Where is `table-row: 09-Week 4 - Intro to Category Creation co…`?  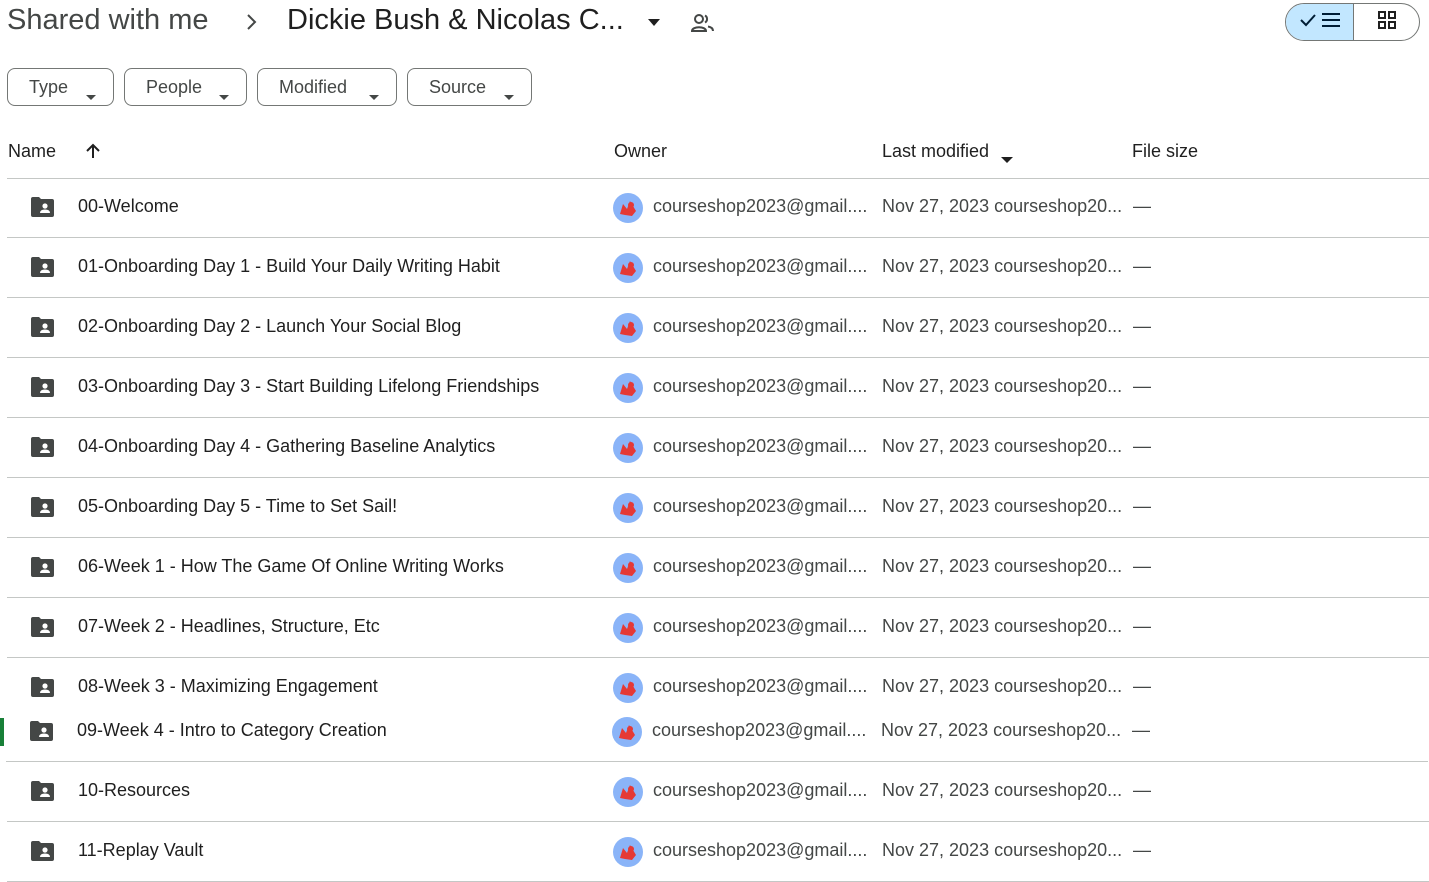
table-row: 09-Week 4 - Intro to Category Creation co… is located at coordinates (717, 732).